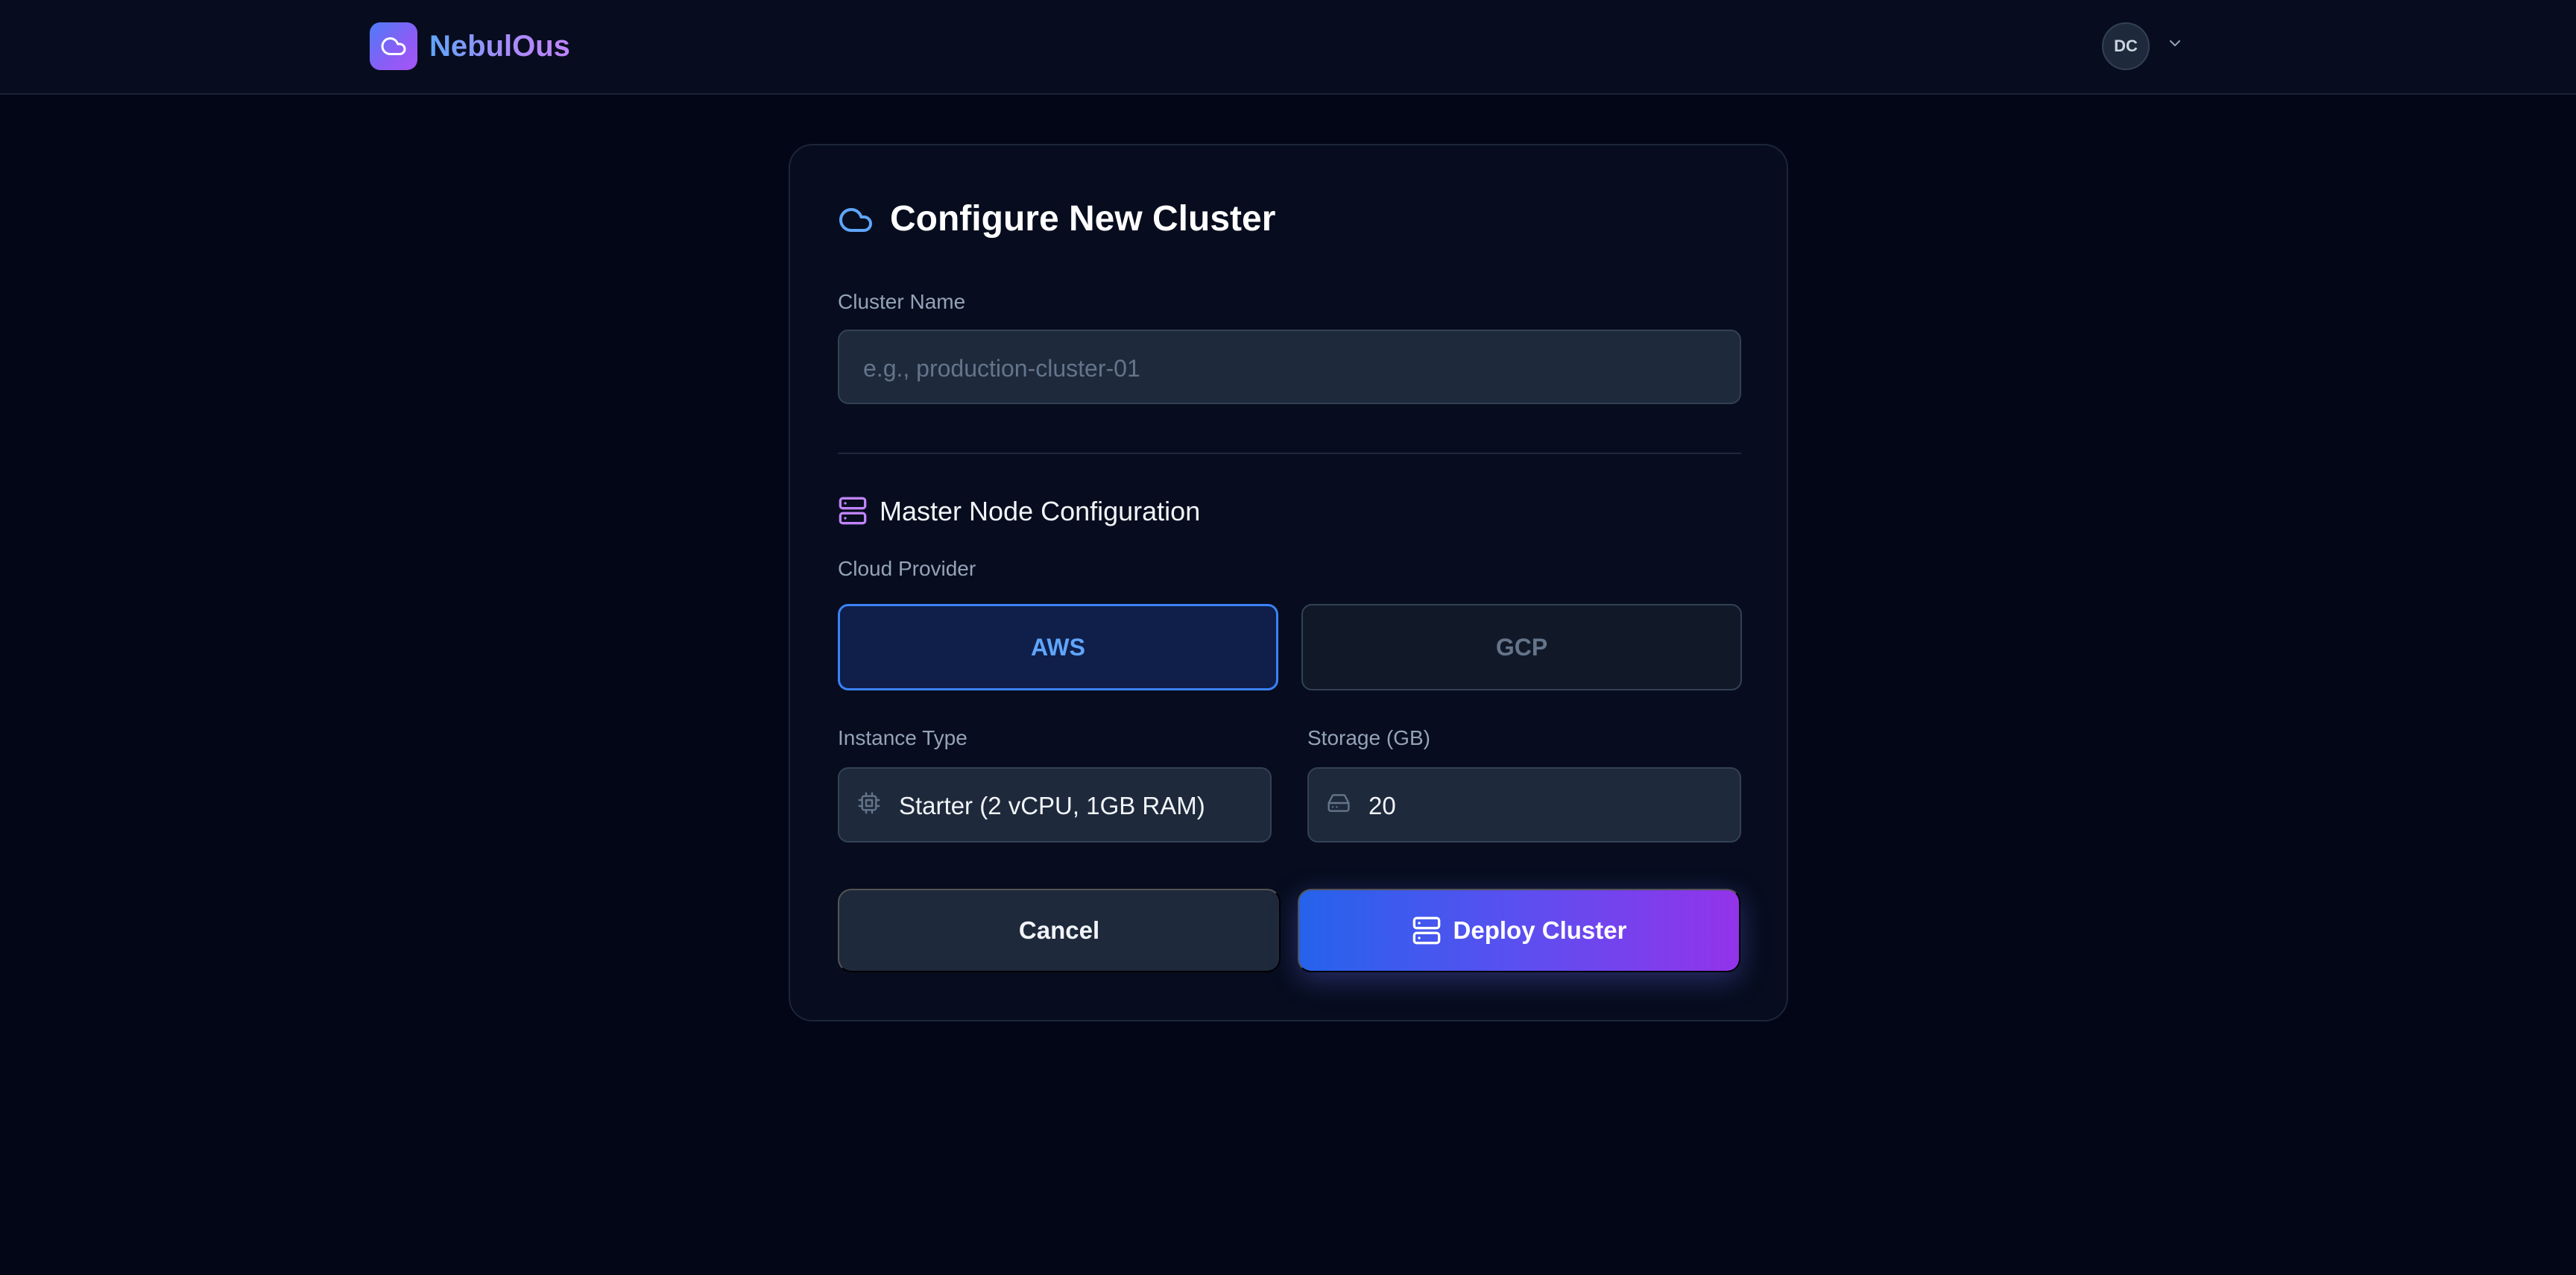  What do you see at coordinates (902, 301) in the screenshot?
I see `cluster-name-label: Cluster Name` at bounding box center [902, 301].